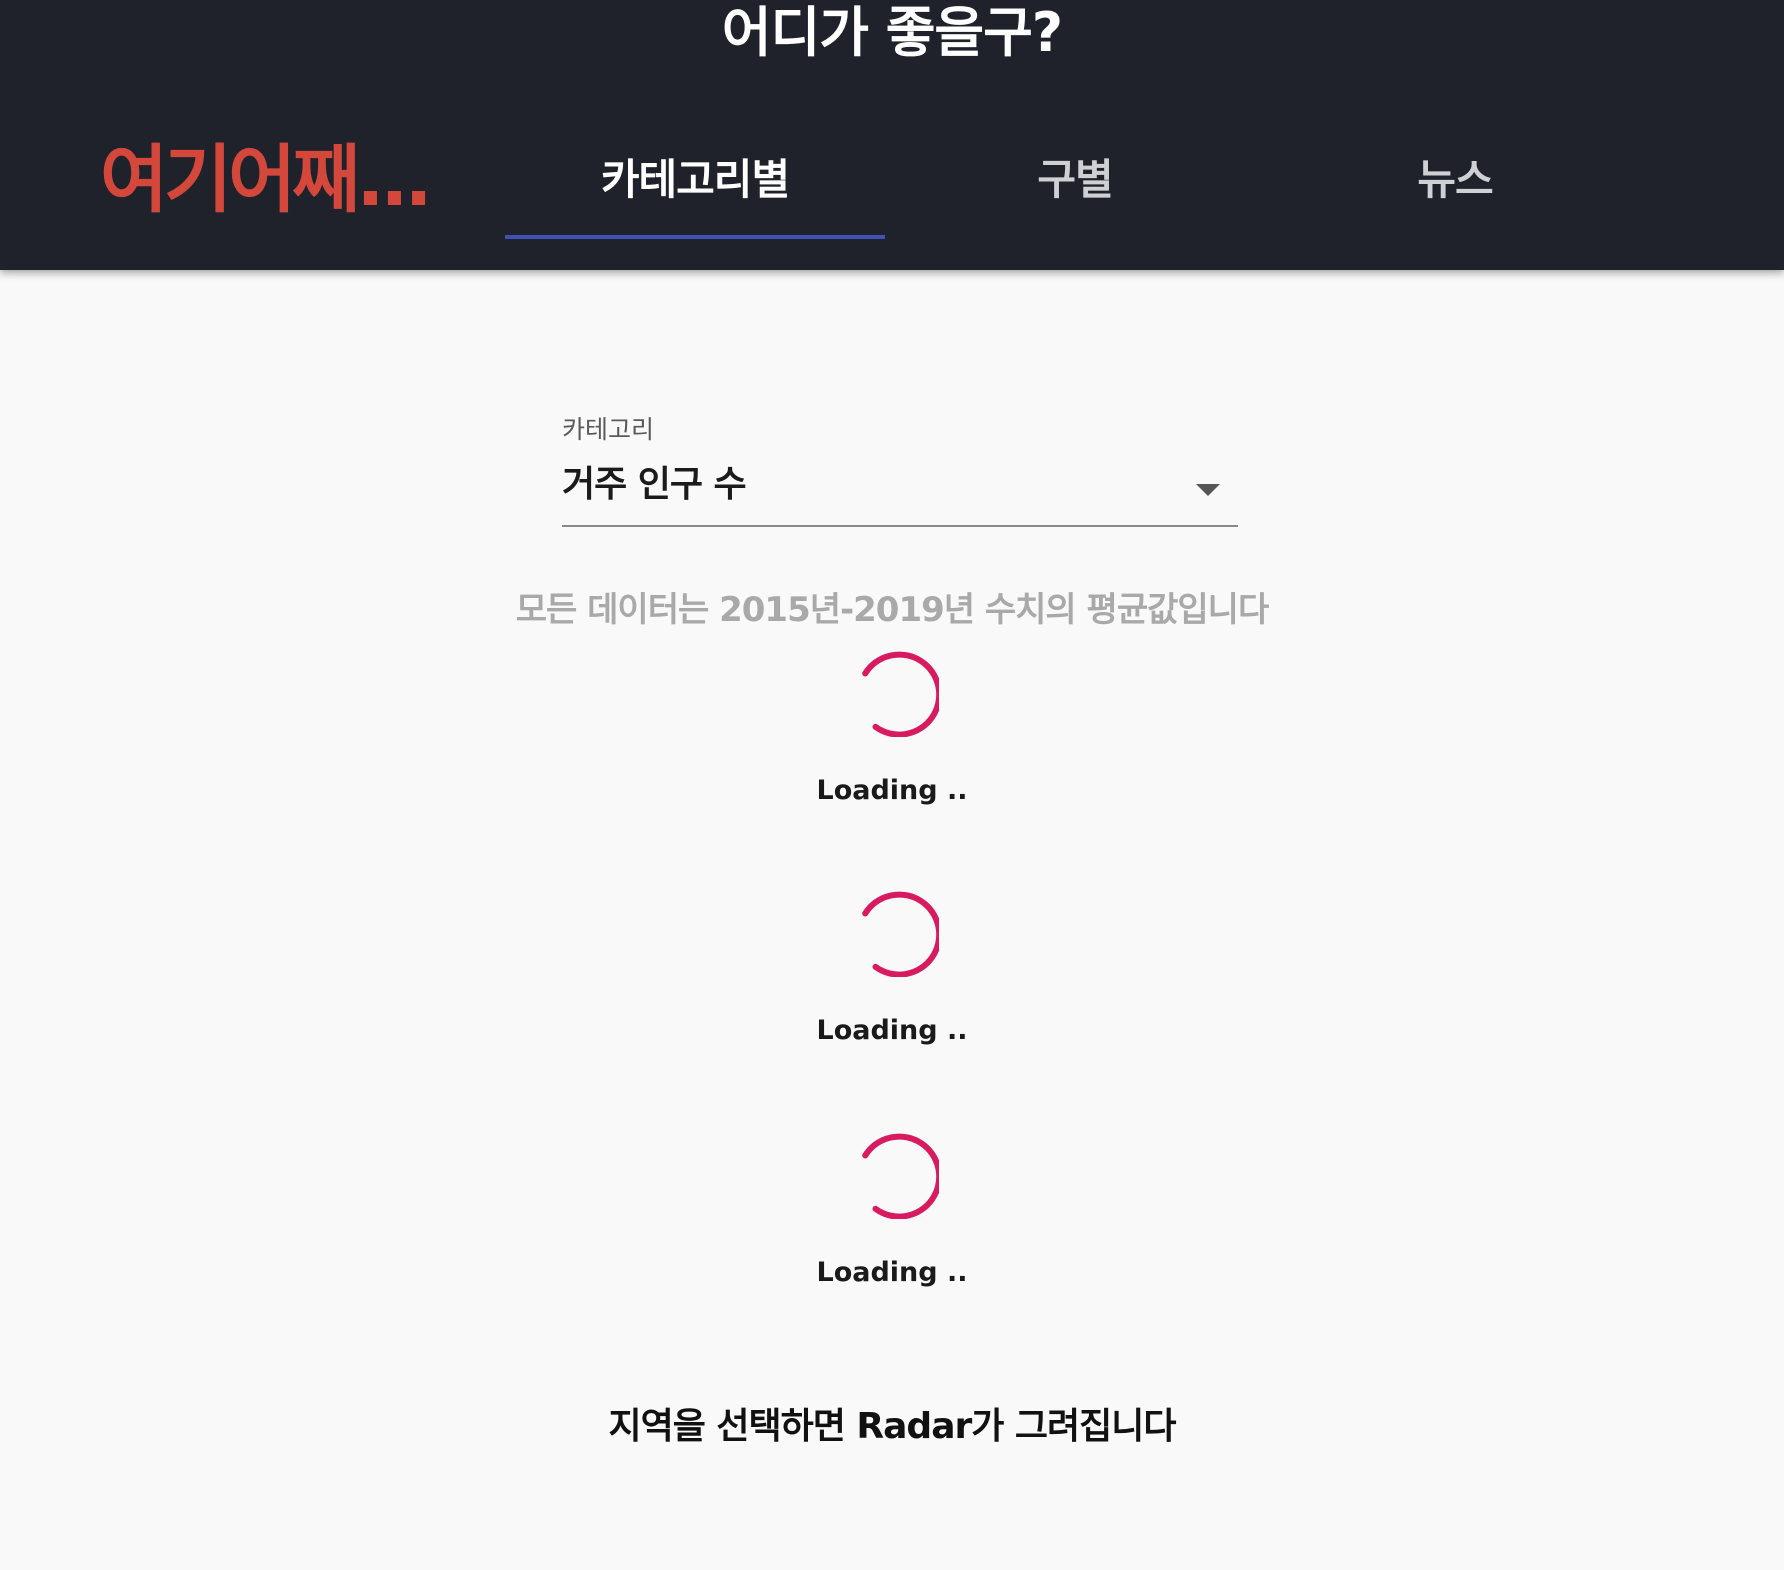  I want to click on category-select-label: 카테고리, so click(608, 429).